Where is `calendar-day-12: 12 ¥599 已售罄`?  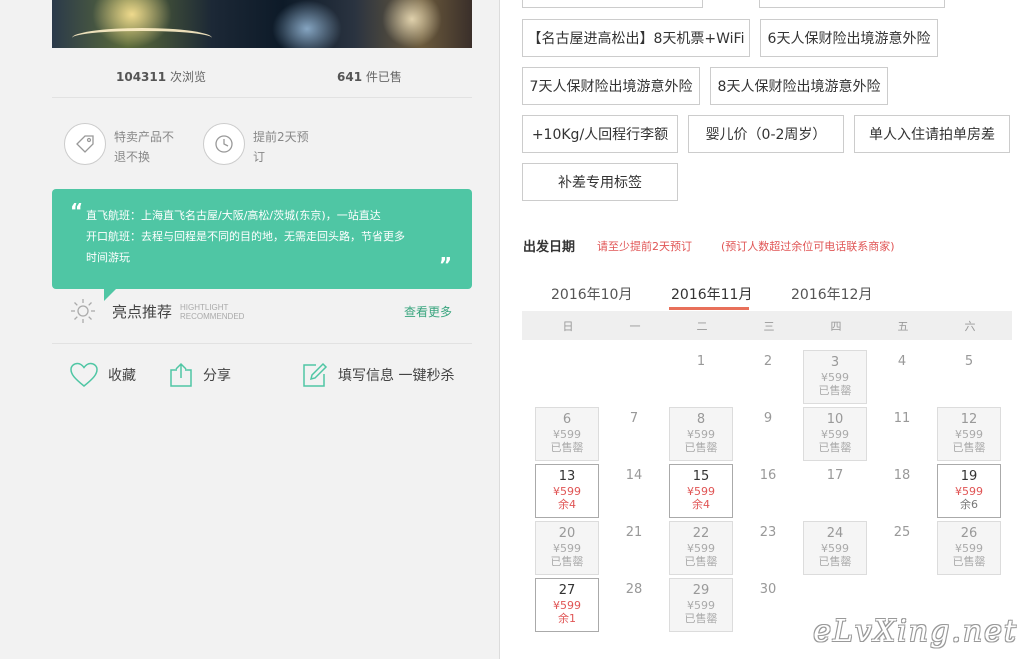
calendar-day-12: 12 ¥599 已售罄 is located at coordinates (969, 434).